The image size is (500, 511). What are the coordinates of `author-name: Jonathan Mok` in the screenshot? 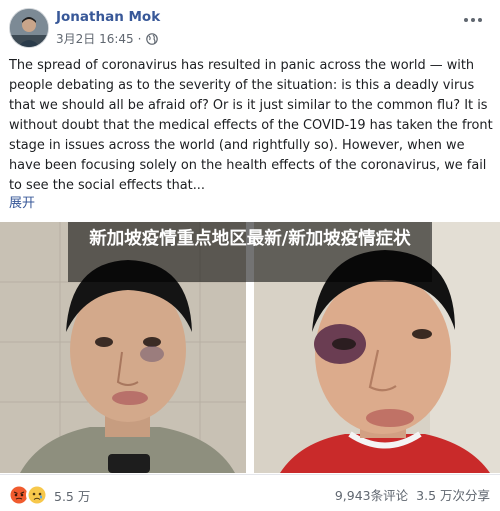 It's located at (108, 17).